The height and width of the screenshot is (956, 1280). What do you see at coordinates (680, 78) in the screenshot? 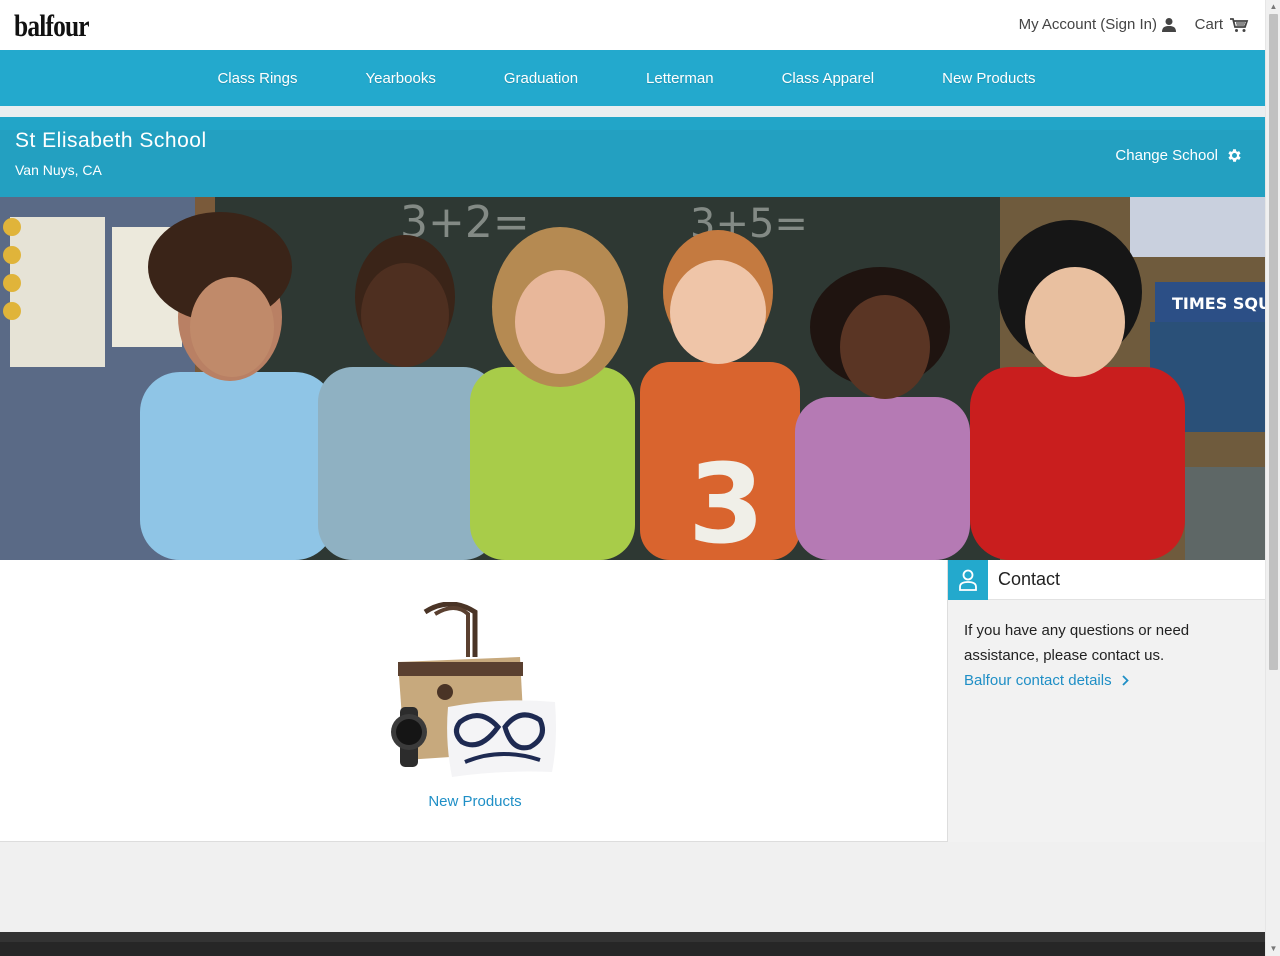
I see `nav-item-letterman: Letterman` at bounding box center [680, 78].